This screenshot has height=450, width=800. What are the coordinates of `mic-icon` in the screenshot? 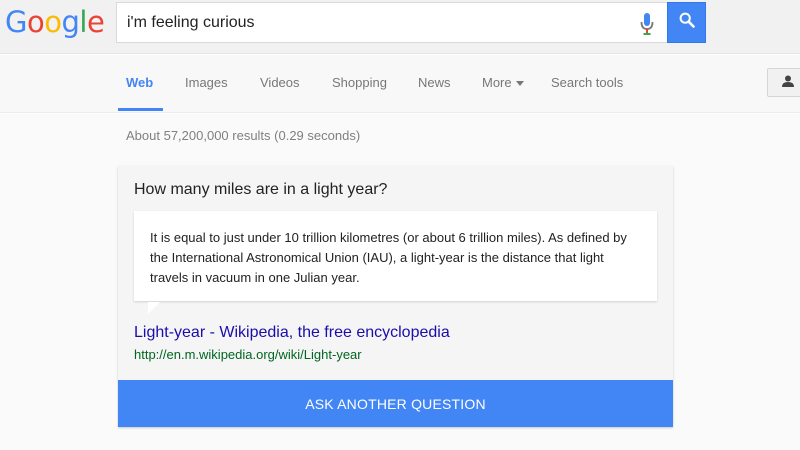 It's located at (647, 24).